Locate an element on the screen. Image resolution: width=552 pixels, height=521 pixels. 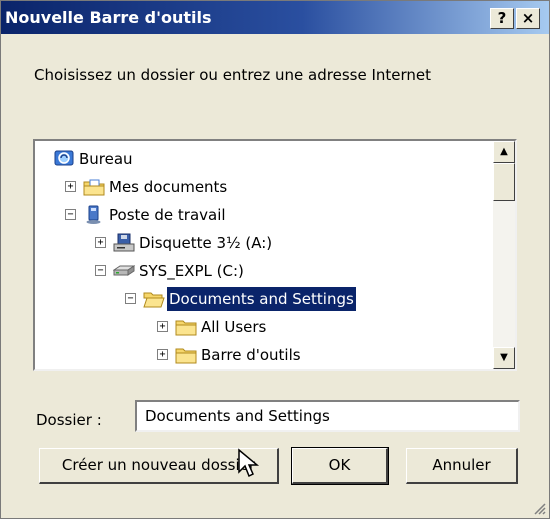
tree-item-label: Mes documents is located at coordinates (168, 187).